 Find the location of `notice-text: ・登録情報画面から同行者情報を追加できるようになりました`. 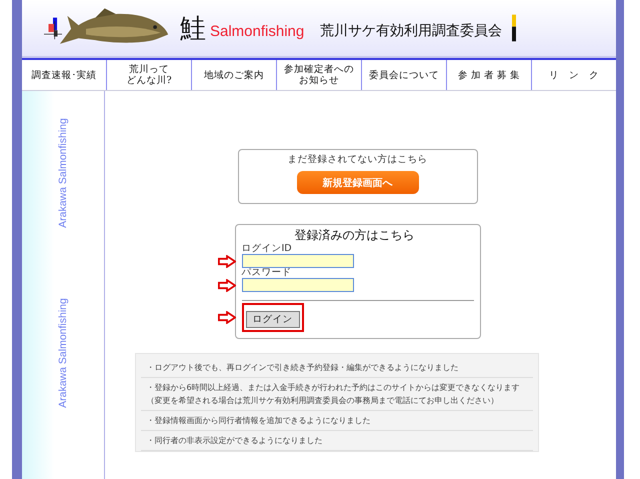

notice-text: ・登録情報画面から同行者情報を追加できるようになりました is located at coordinates (336, 421).